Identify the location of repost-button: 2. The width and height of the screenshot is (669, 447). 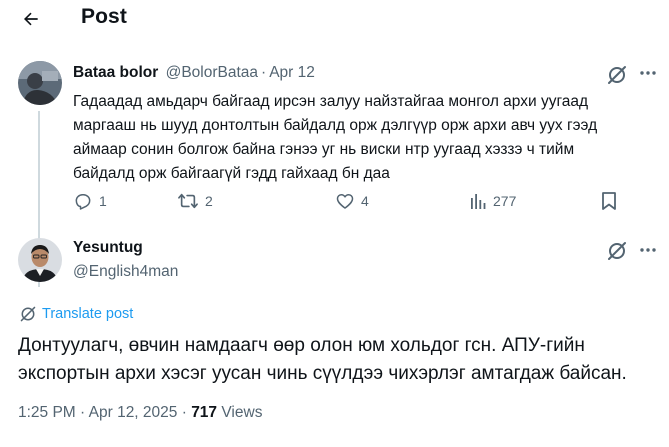
(195, 201).